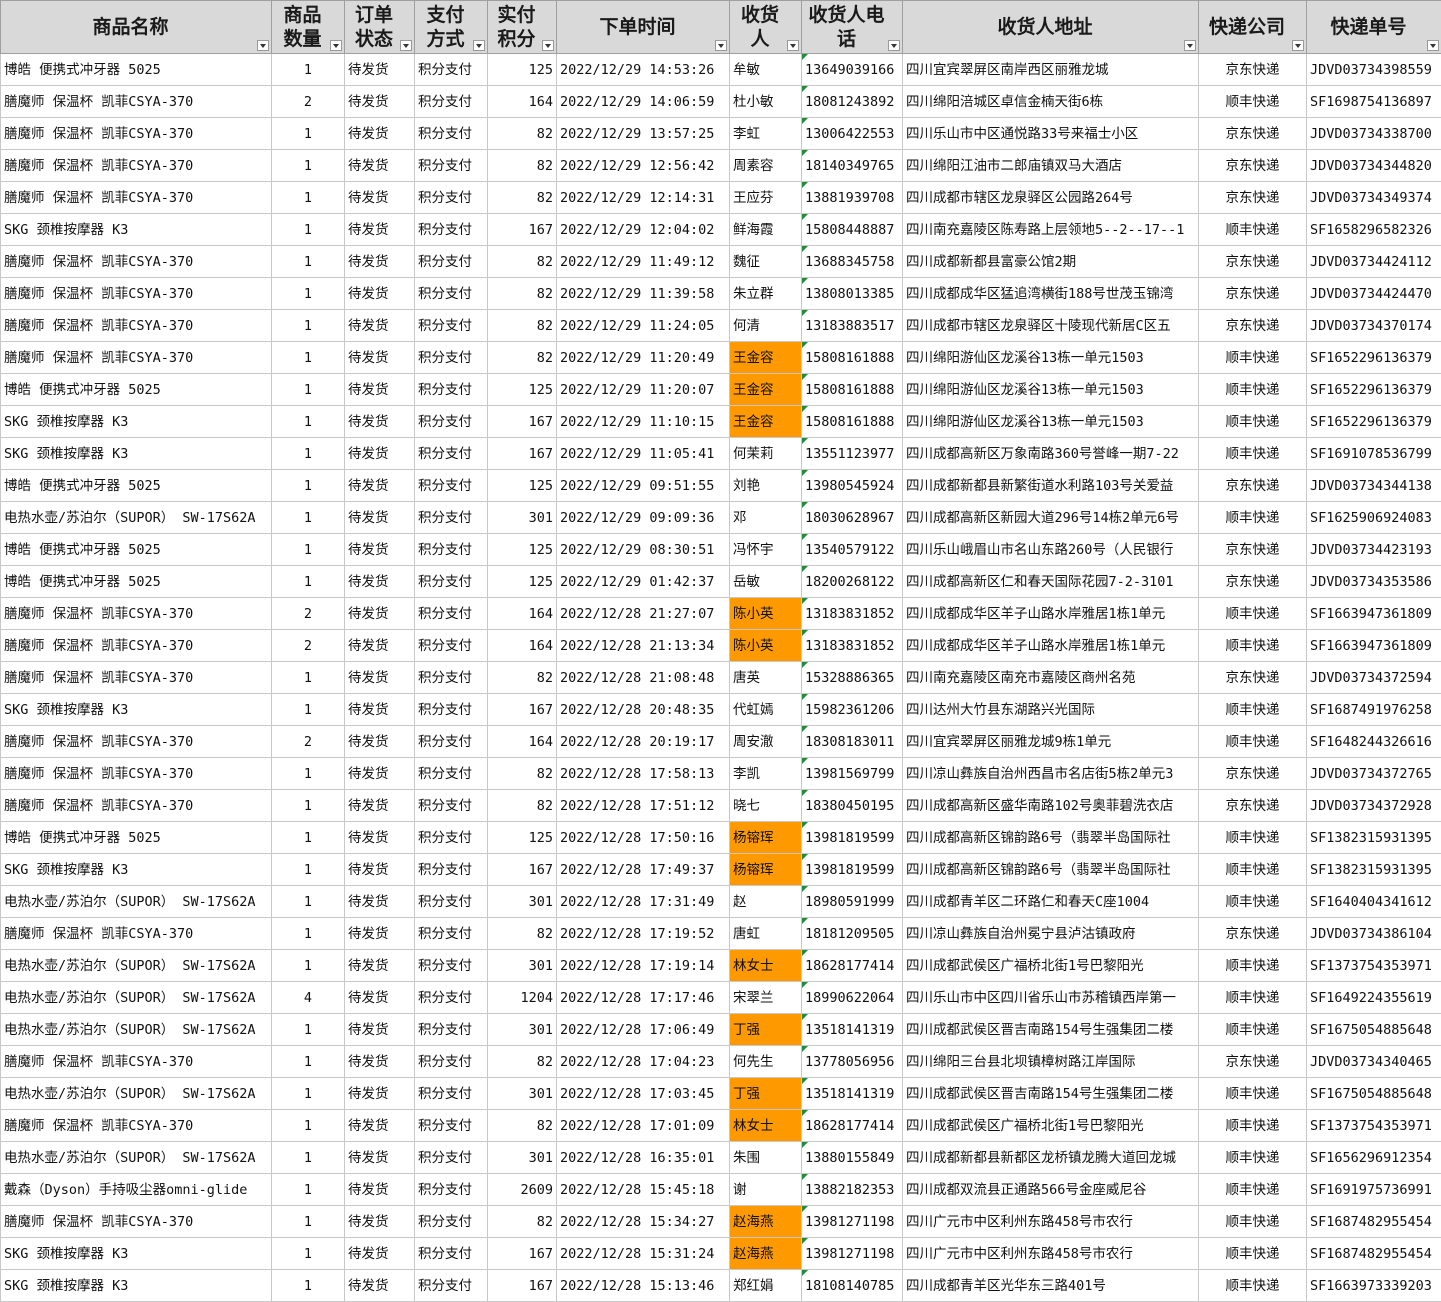  I want to click on cell-time: 2022/12/29 14:06:59, so click(643, 102).